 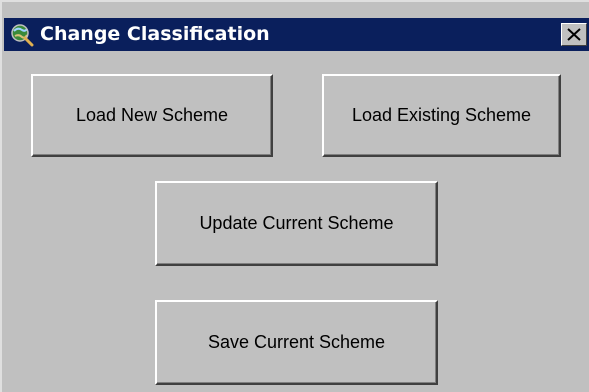 What do you see at coordinates (22, 35) in the screenshot?
I see `globe-magnifier-icon` at bounding box center [22, 35].